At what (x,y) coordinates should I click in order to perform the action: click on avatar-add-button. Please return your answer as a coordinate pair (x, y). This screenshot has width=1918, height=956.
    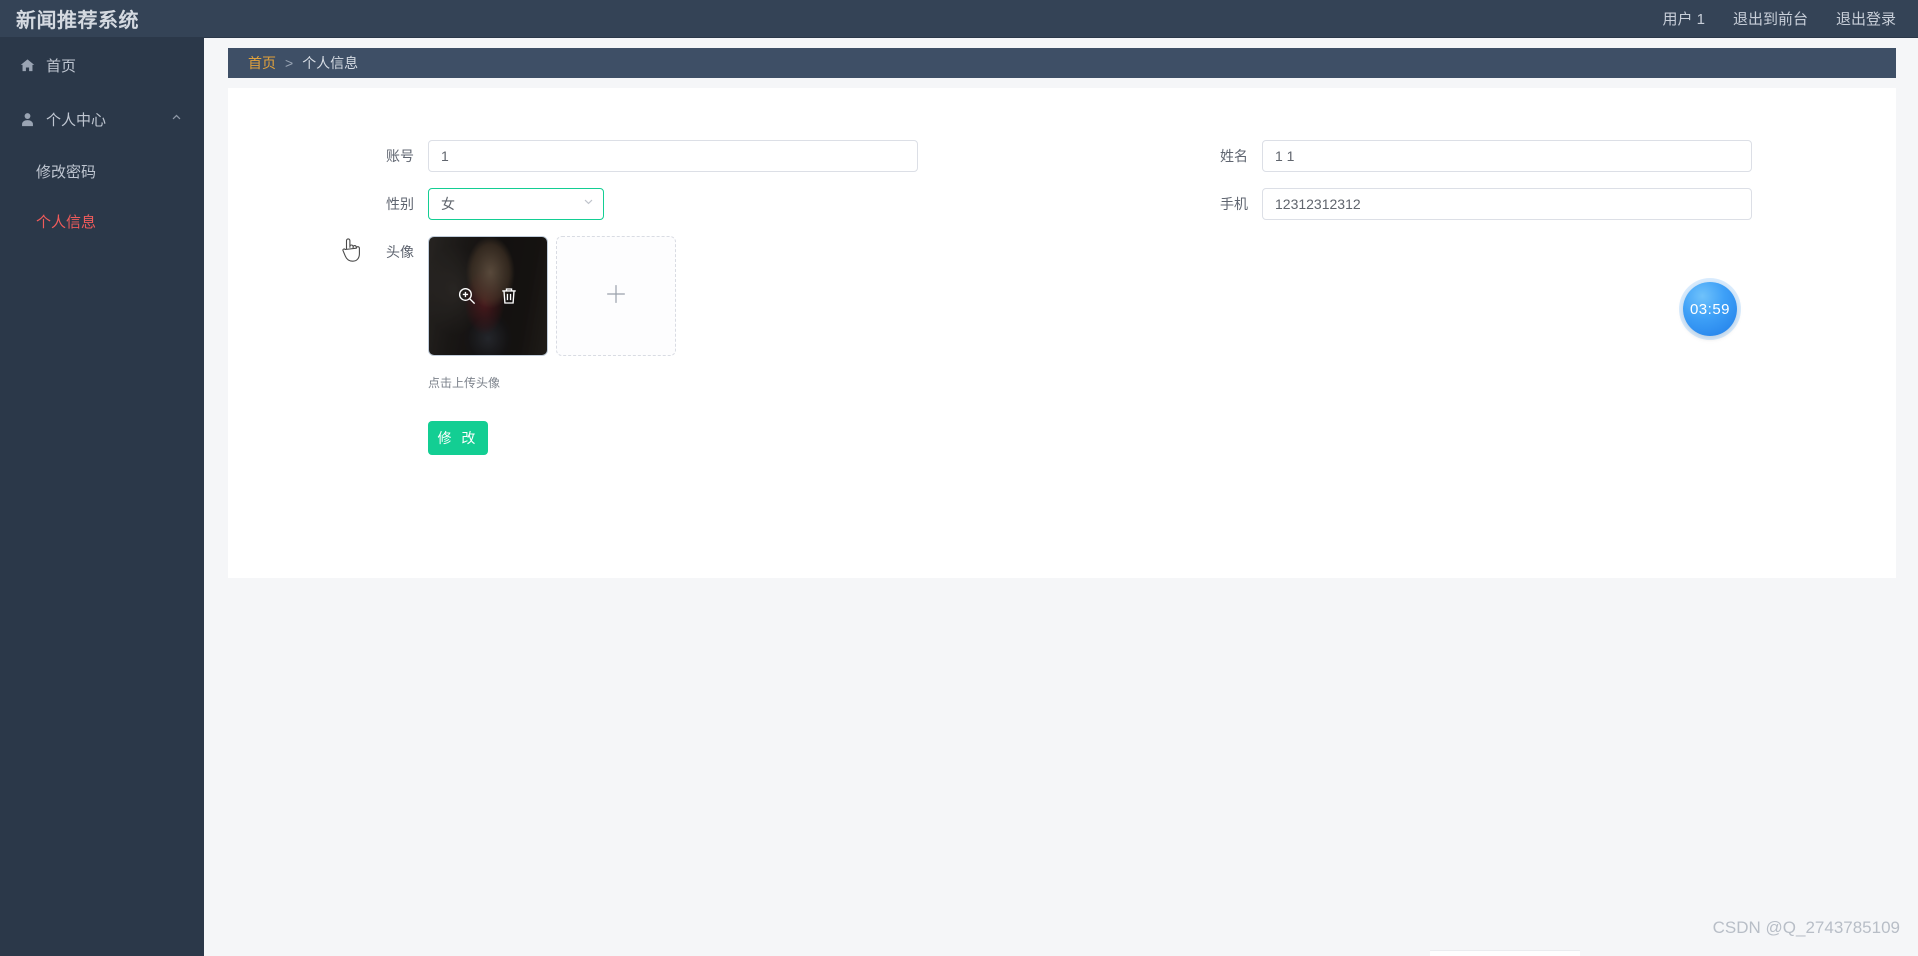
    Looking at the image, I should click on (616, 296).